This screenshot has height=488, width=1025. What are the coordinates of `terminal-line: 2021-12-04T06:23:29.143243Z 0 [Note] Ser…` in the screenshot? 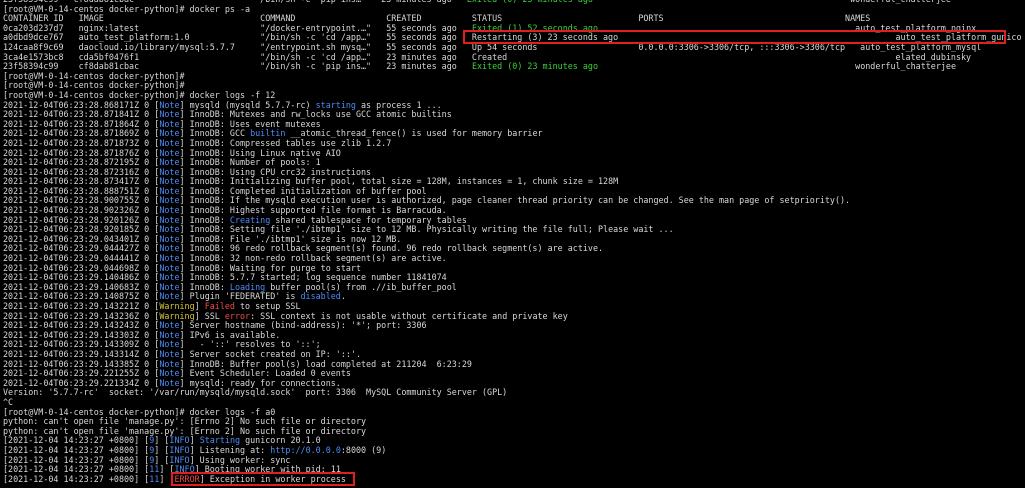 It's located at (513, 326).